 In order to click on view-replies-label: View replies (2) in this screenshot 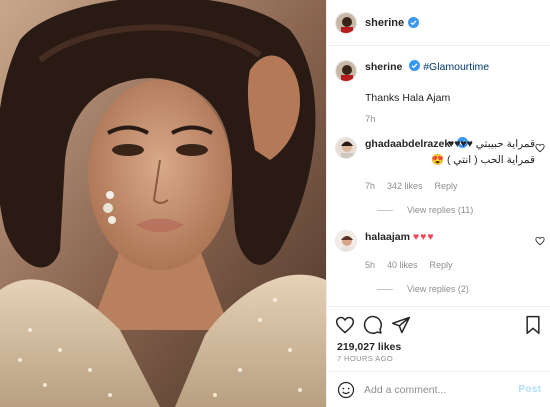, I will do `click(438, 289)`.